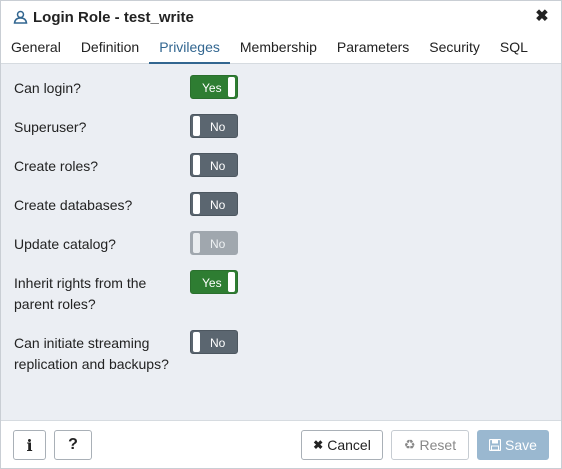 The height and width of the screenshot is (469, 562). I want to click on help-icon: ?, so click(73, 444).